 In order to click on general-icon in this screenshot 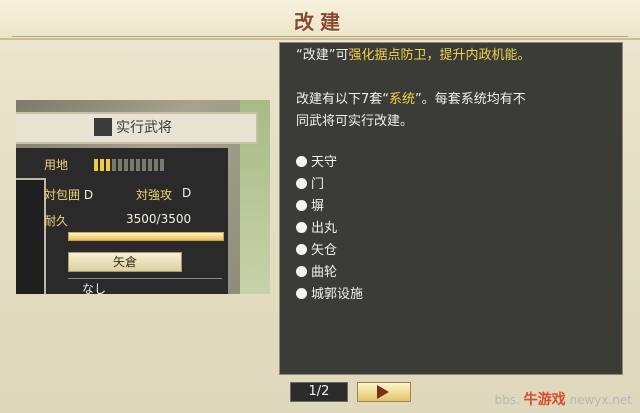, I will do `click(103, 127)`.